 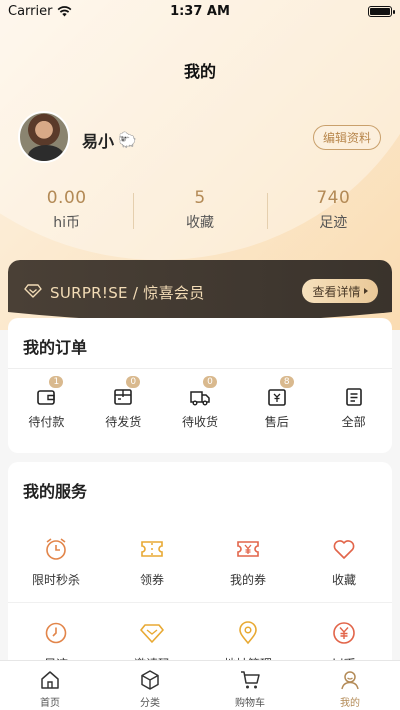 I want to click on vip-detail-button: 查看详情, so click(x=340, y=291).